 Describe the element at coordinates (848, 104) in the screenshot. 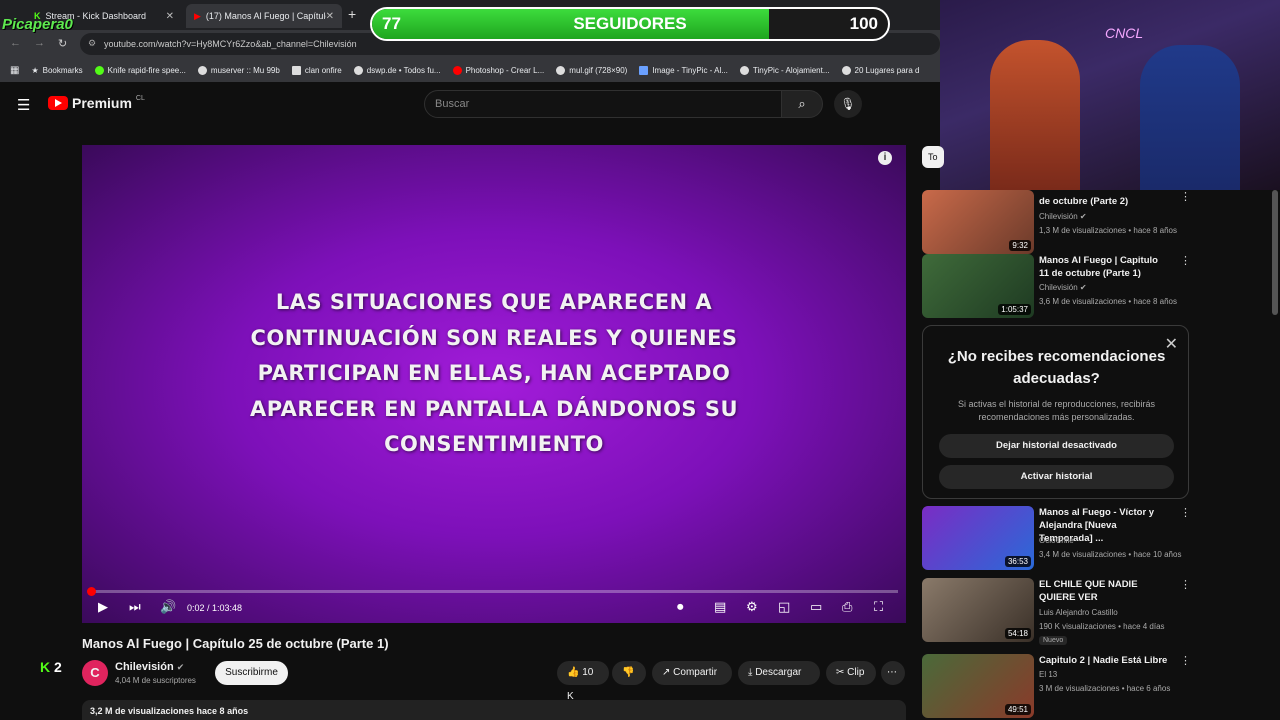

I see `voice-search-button: 🎙` at that location.